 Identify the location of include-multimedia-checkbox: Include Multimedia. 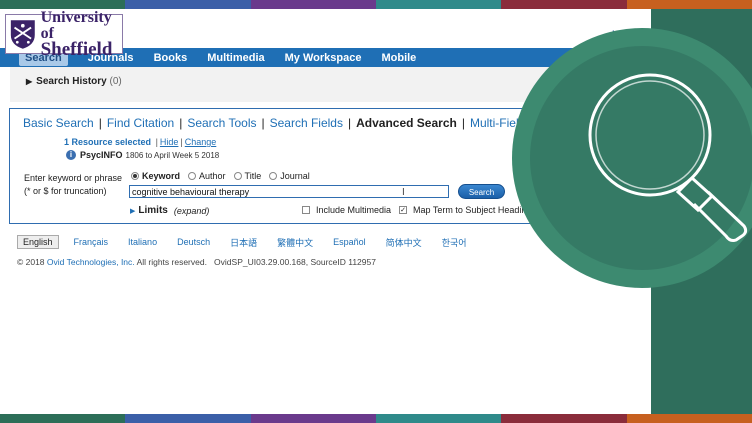
(346, 210).